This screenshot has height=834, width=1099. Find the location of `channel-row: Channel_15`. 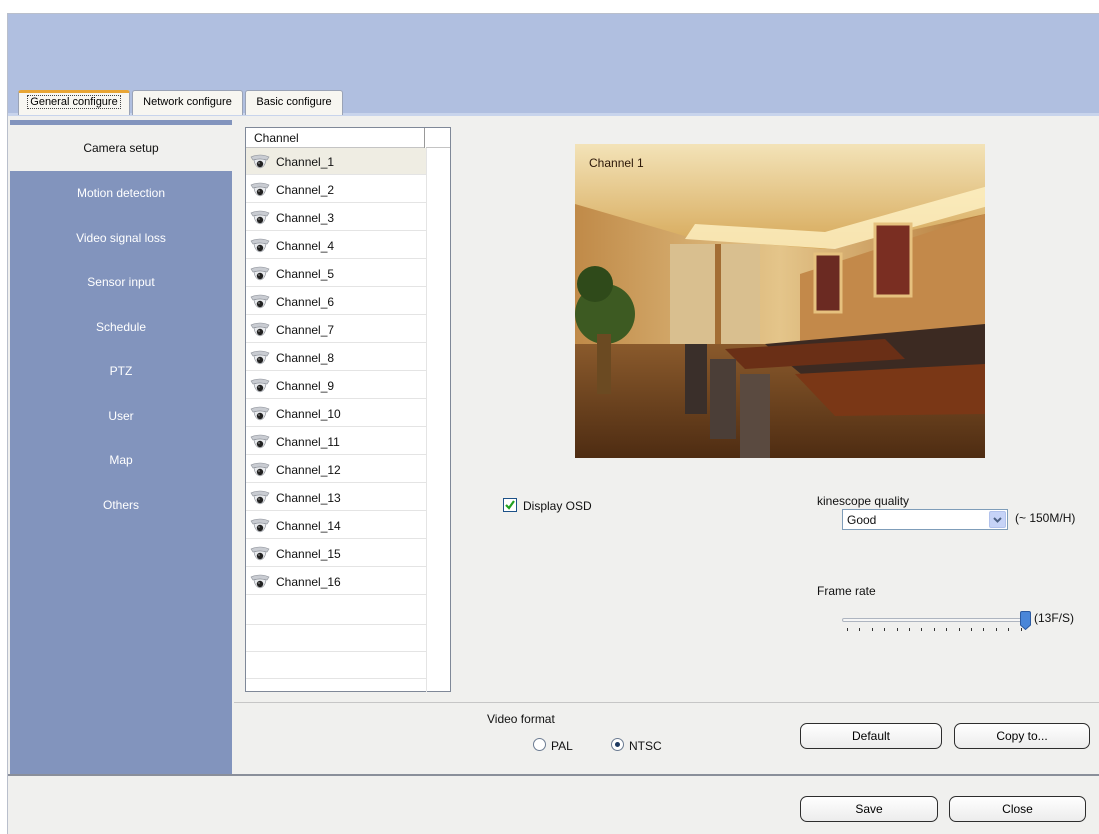

channel-row: Channel_15 is located at coordinates (336, 553).